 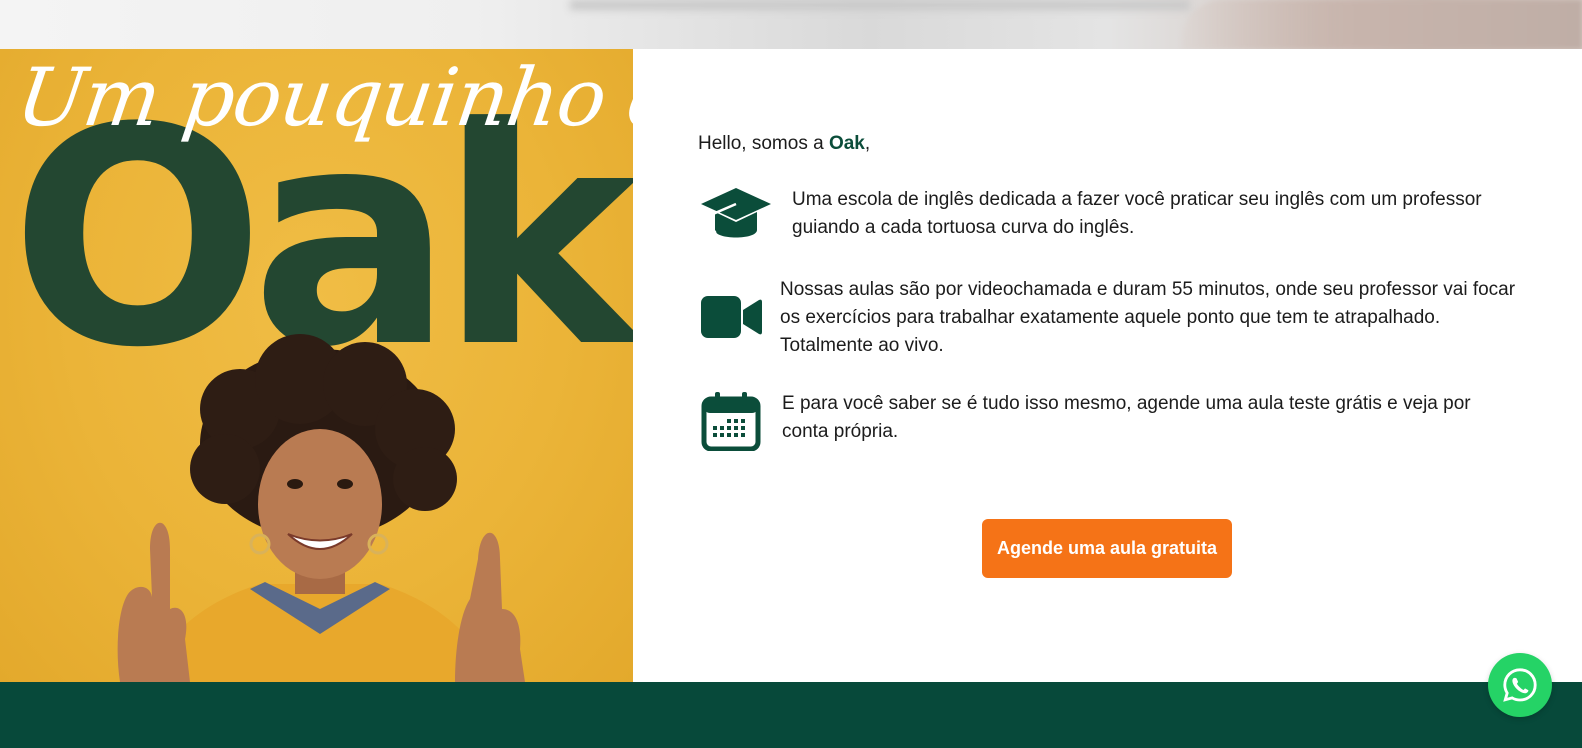 I want to click on blurred-background, so click(x=880, y=5).